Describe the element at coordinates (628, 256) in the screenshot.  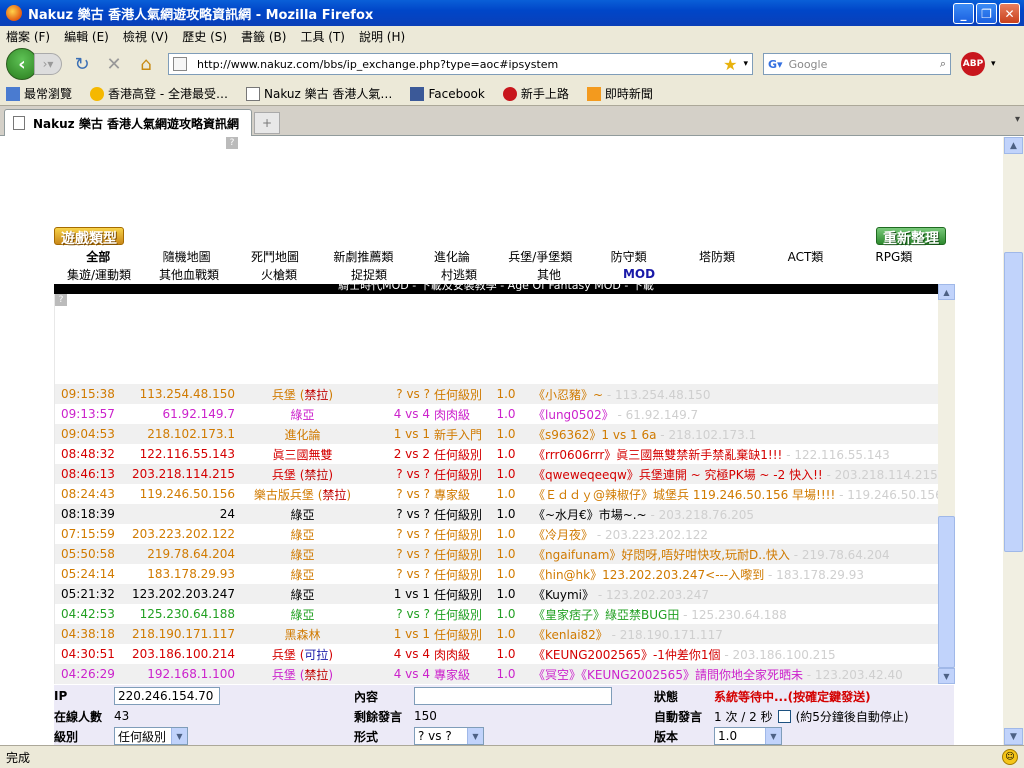
I see `category-defense: 防守類` at that location.